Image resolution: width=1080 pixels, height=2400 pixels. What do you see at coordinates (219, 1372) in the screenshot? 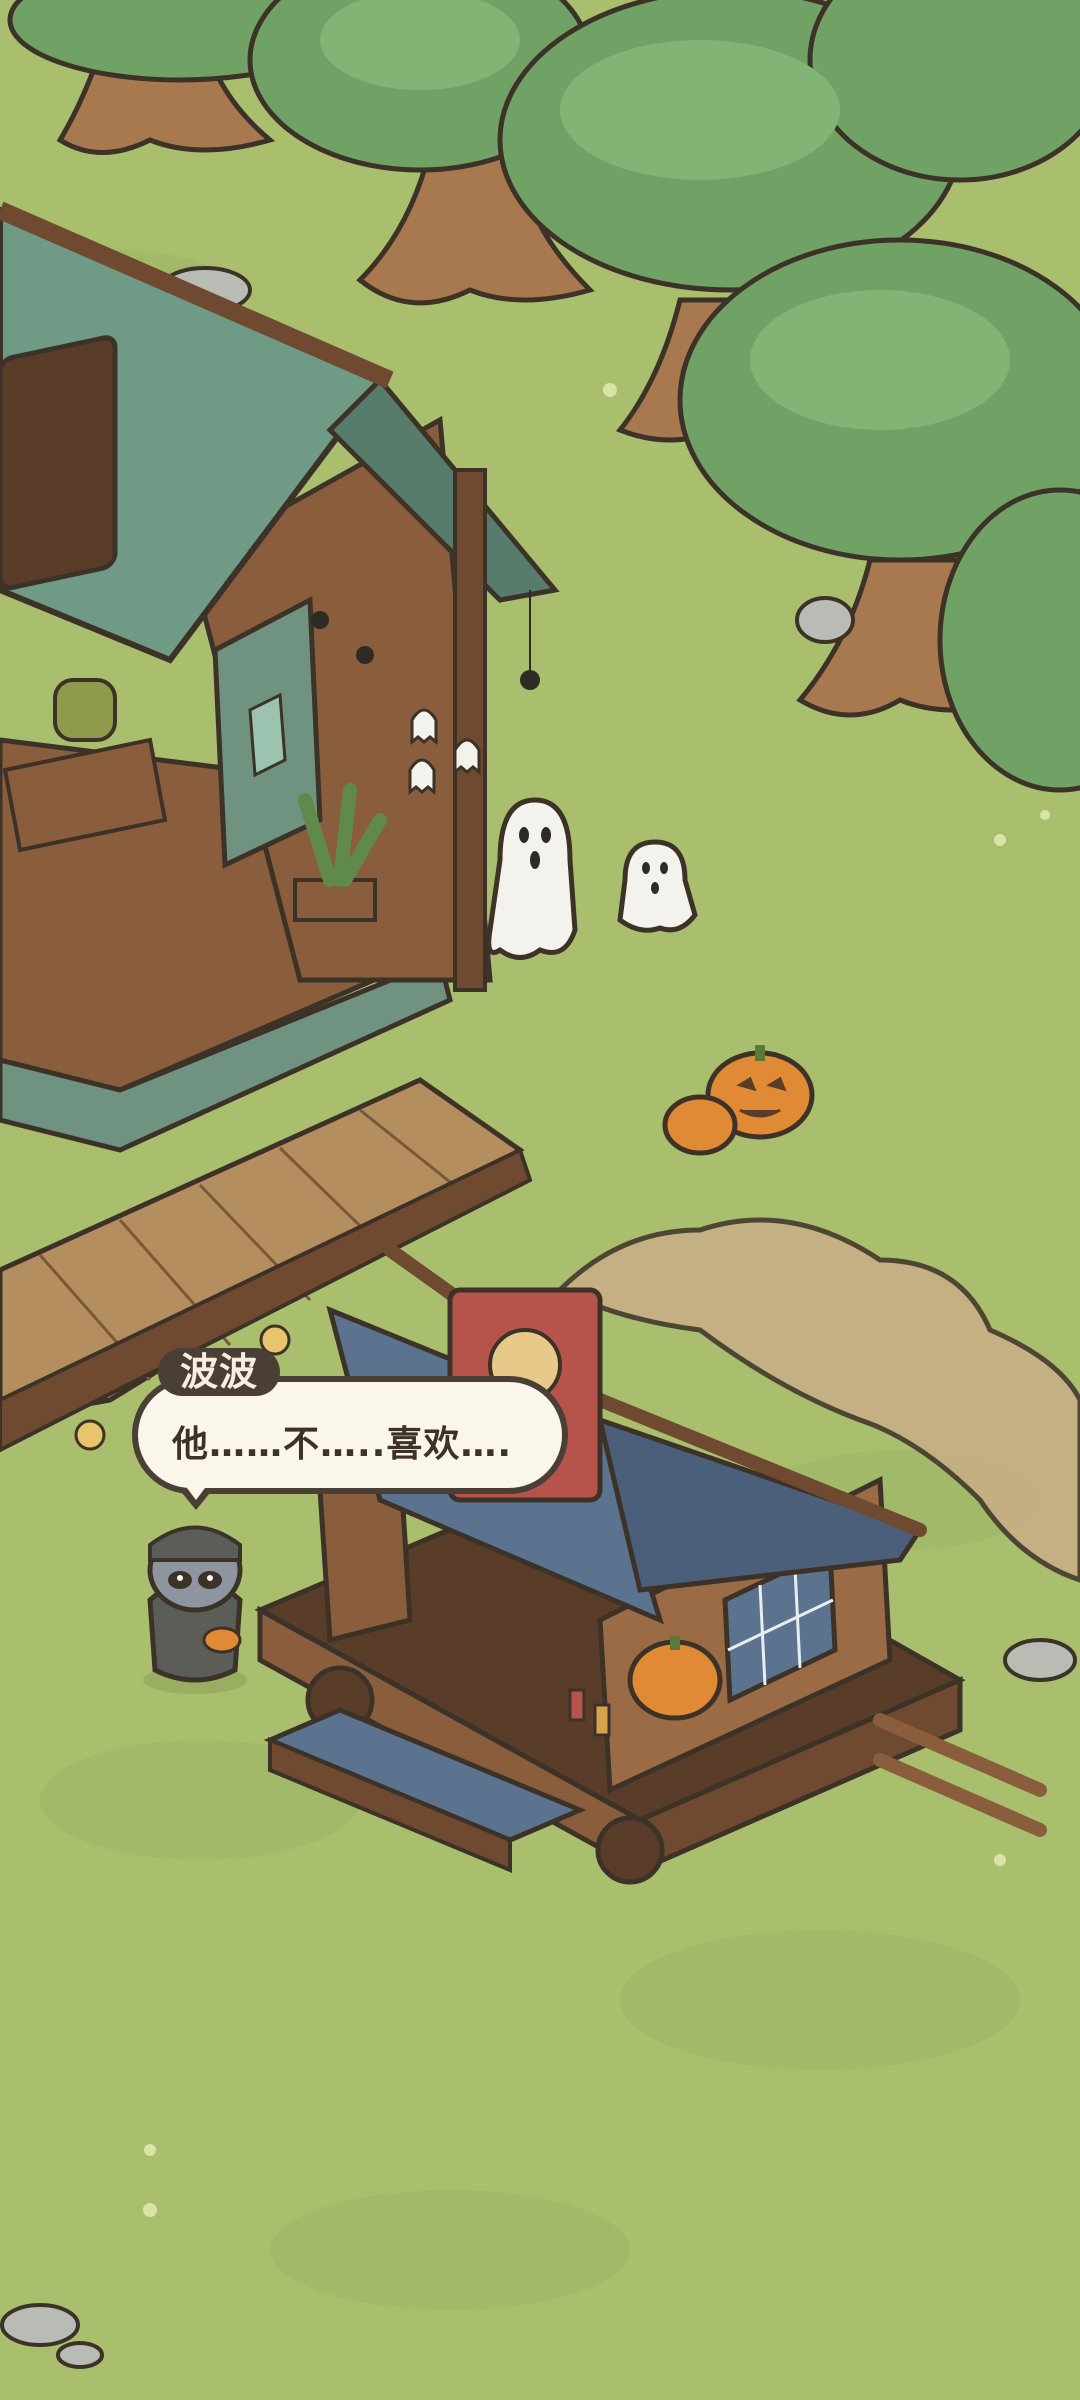
I see `speaker-name-tag: 波波` at bounding box center [219, 1372].